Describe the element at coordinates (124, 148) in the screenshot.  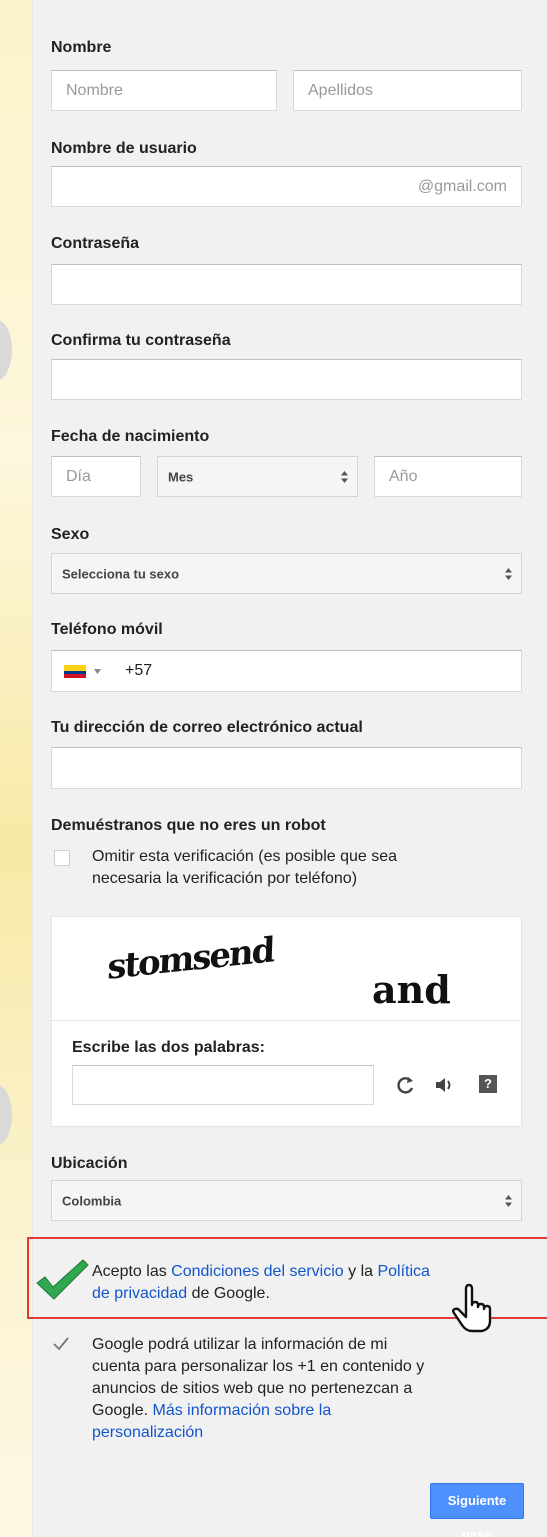
I see `username-label: Nombre de usuario` at that location.